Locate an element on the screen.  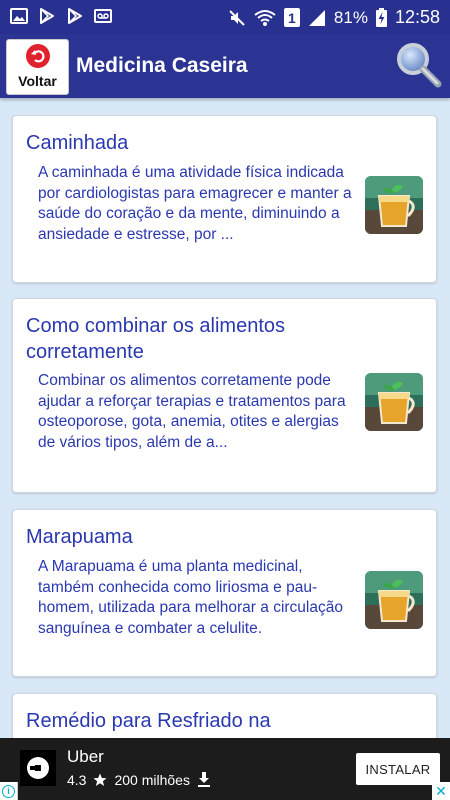
search-icon is located at coordinates (419, 65).